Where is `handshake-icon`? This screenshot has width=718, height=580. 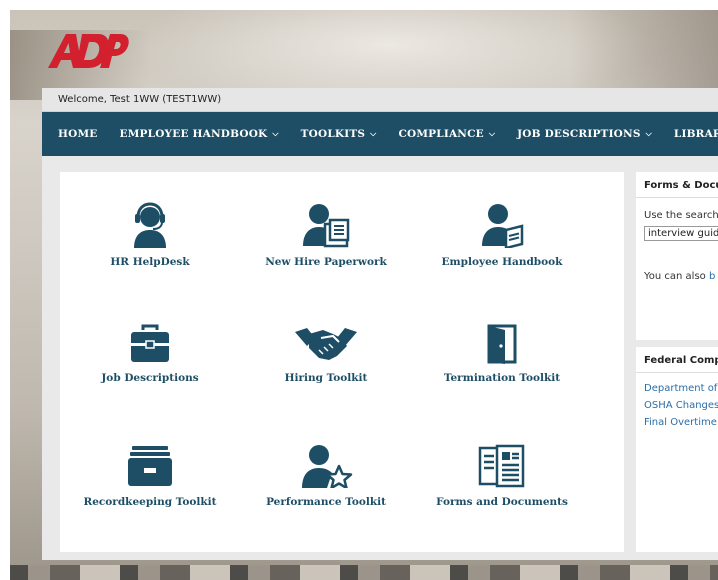 handshake-icon is located at coordinates (326, 344).